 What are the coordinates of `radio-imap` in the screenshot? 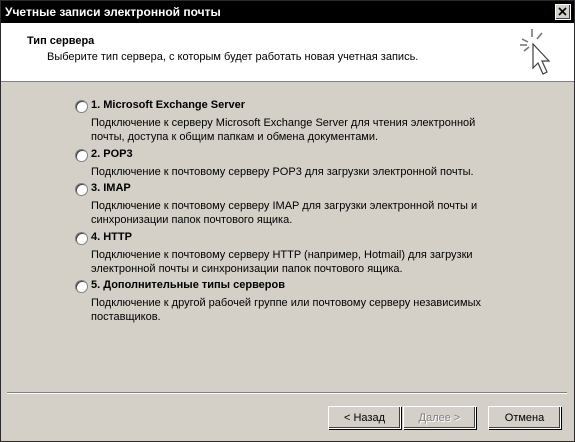 It's located at (81, 189).